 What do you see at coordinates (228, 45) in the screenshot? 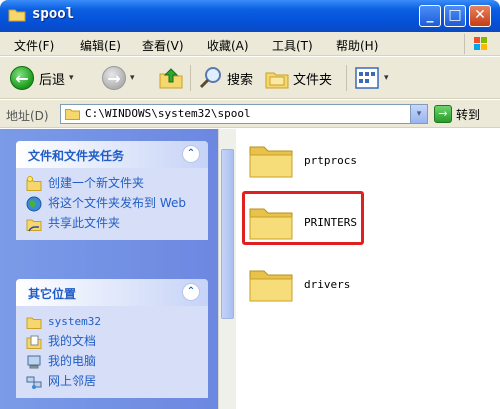
I see `menu-favorites: 收藏(A)` at bounding box center [228, 45].